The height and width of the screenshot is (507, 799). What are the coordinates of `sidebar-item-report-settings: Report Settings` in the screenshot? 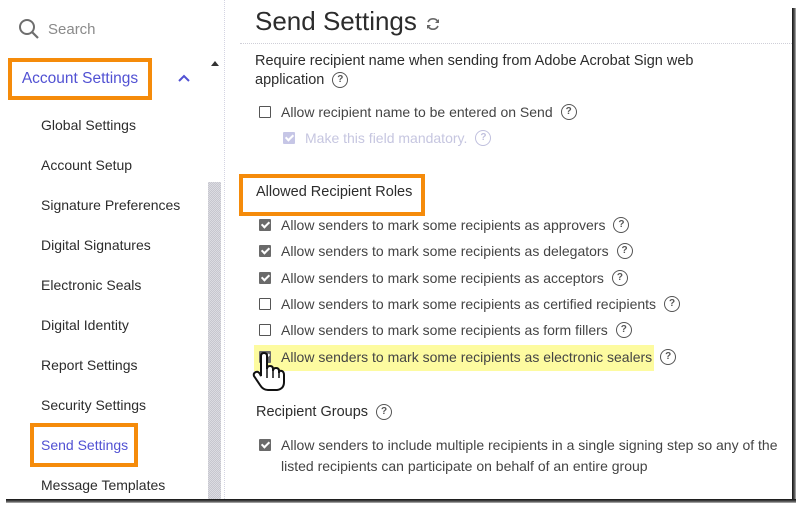 It's located at (89, 365).